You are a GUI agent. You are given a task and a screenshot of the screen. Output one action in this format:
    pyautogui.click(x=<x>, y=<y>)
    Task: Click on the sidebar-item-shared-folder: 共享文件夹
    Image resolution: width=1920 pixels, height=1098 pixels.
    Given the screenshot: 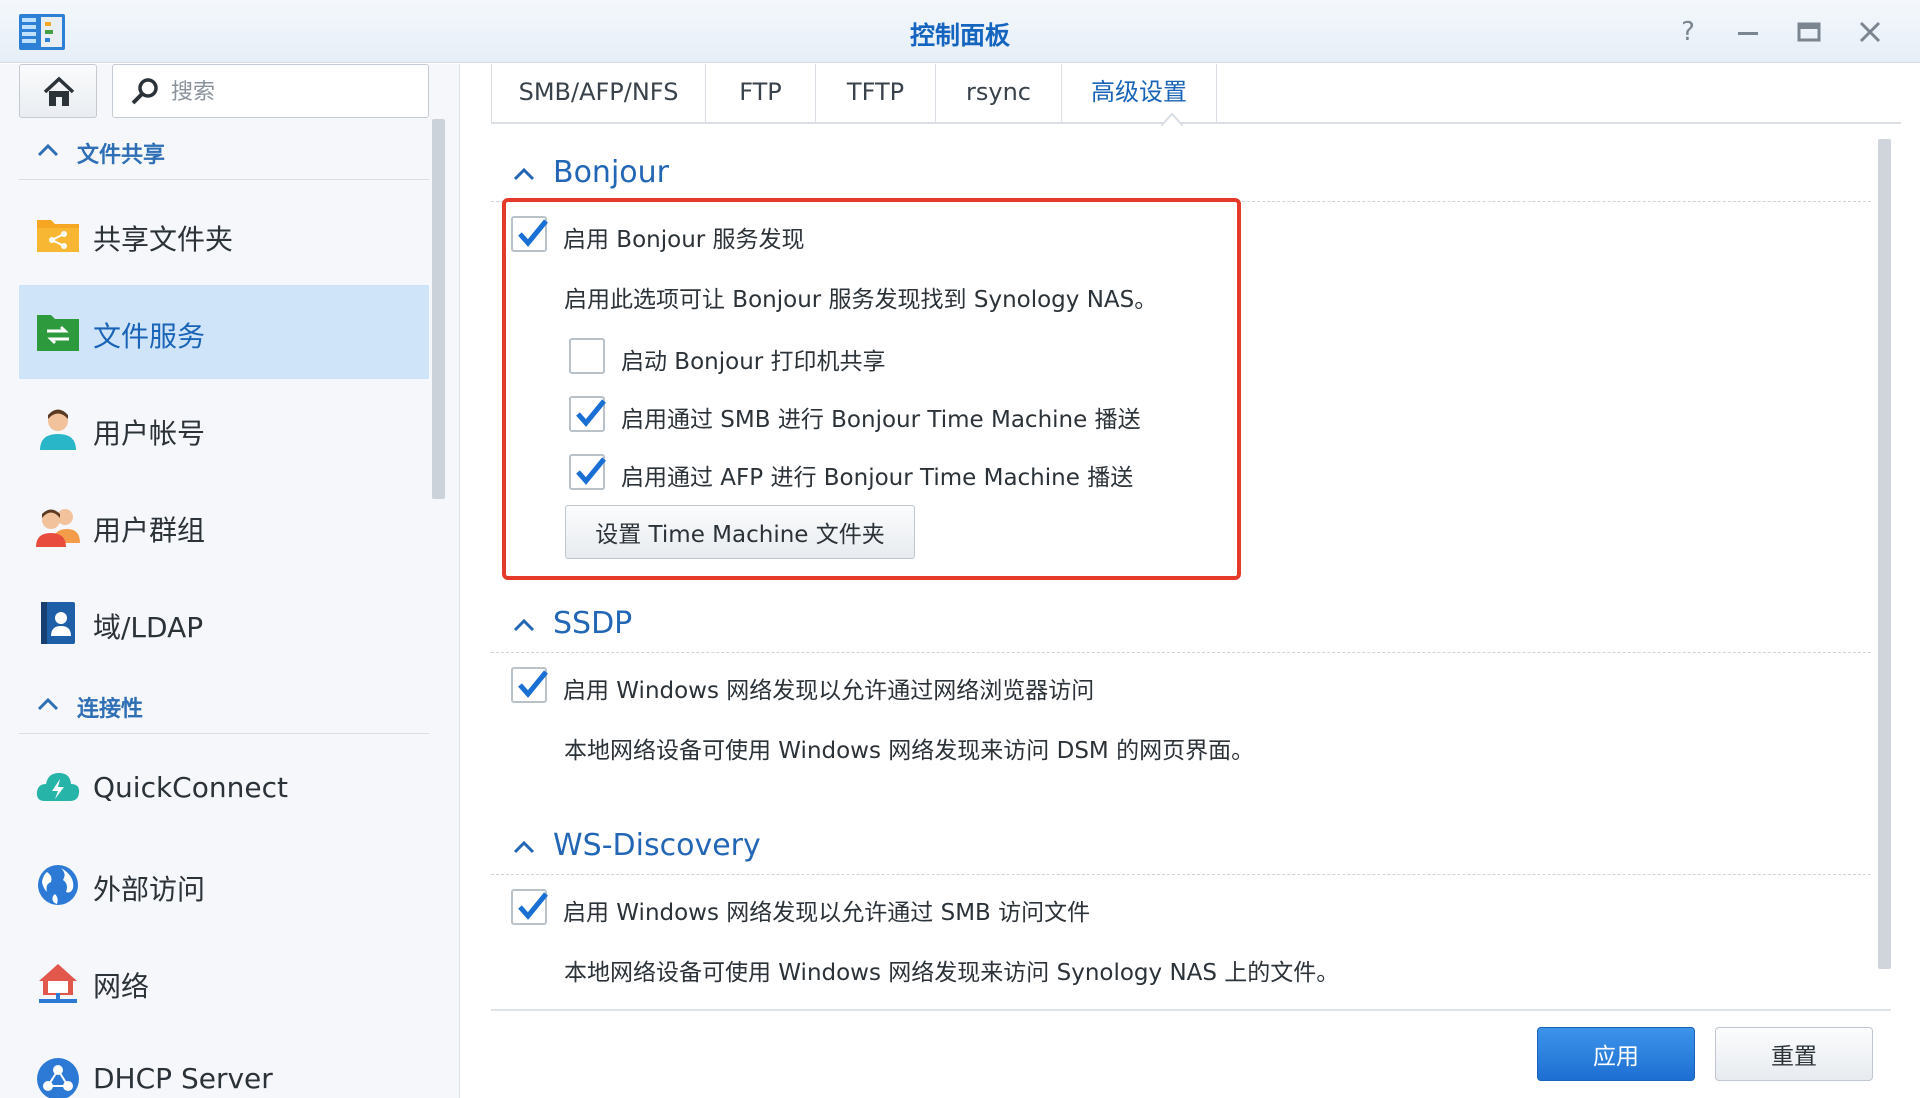 What is the action you would take?
    pyautogui.click(x=224, y=235)
    